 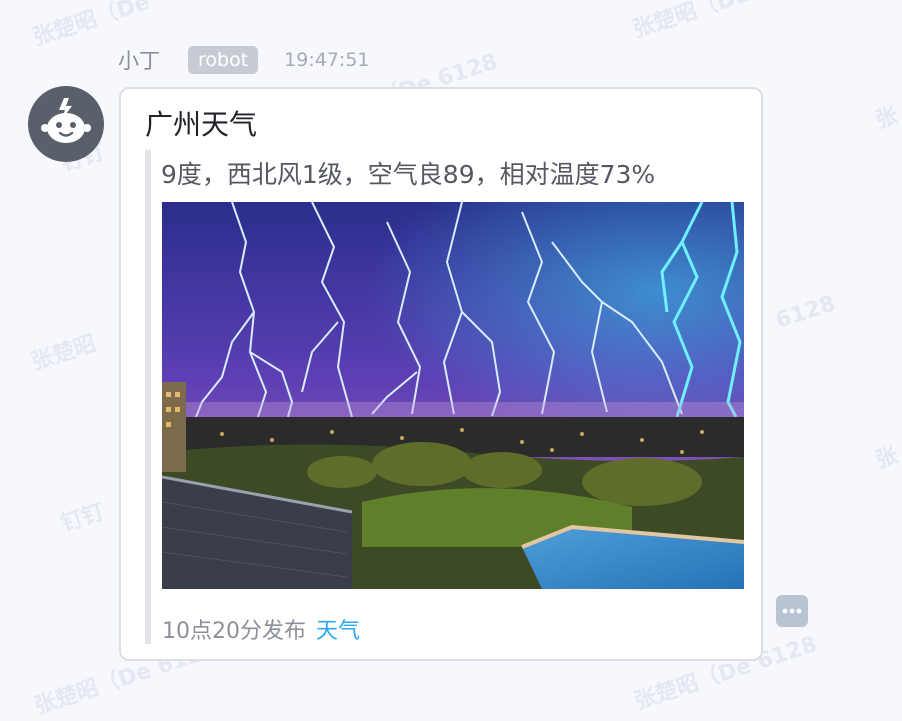 What do you see at coordinates (691, 21) in the screenshot?
I see `watermark: 张楚昭（De` at bounding box center [691, 21].